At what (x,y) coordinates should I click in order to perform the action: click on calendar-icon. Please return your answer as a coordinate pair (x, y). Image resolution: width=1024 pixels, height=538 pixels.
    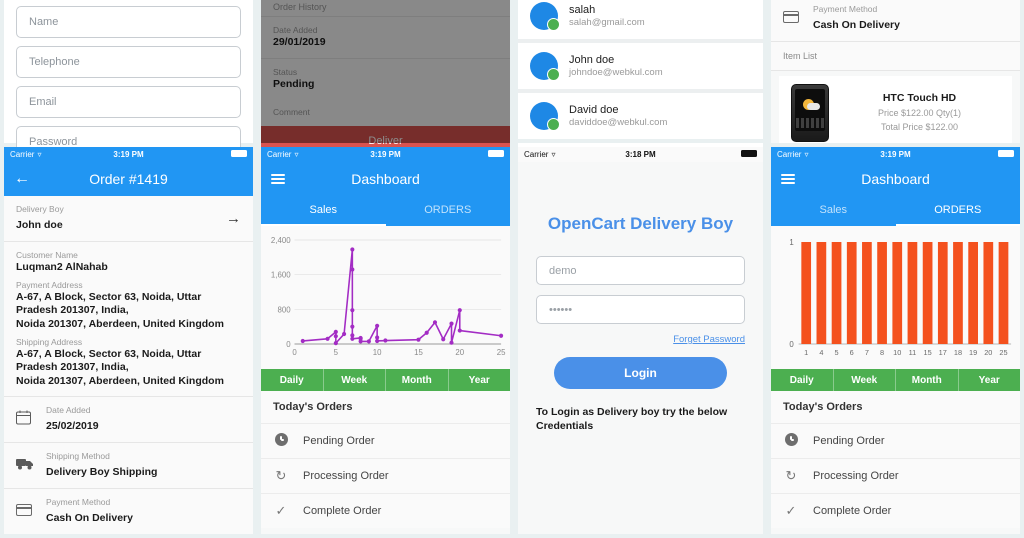
    Looking at the image, I should click on (25, 420).